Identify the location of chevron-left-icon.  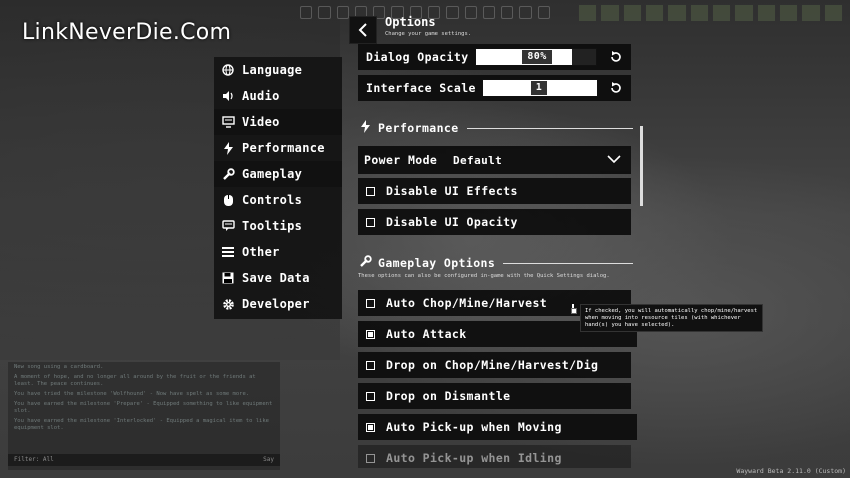
(362, 30).